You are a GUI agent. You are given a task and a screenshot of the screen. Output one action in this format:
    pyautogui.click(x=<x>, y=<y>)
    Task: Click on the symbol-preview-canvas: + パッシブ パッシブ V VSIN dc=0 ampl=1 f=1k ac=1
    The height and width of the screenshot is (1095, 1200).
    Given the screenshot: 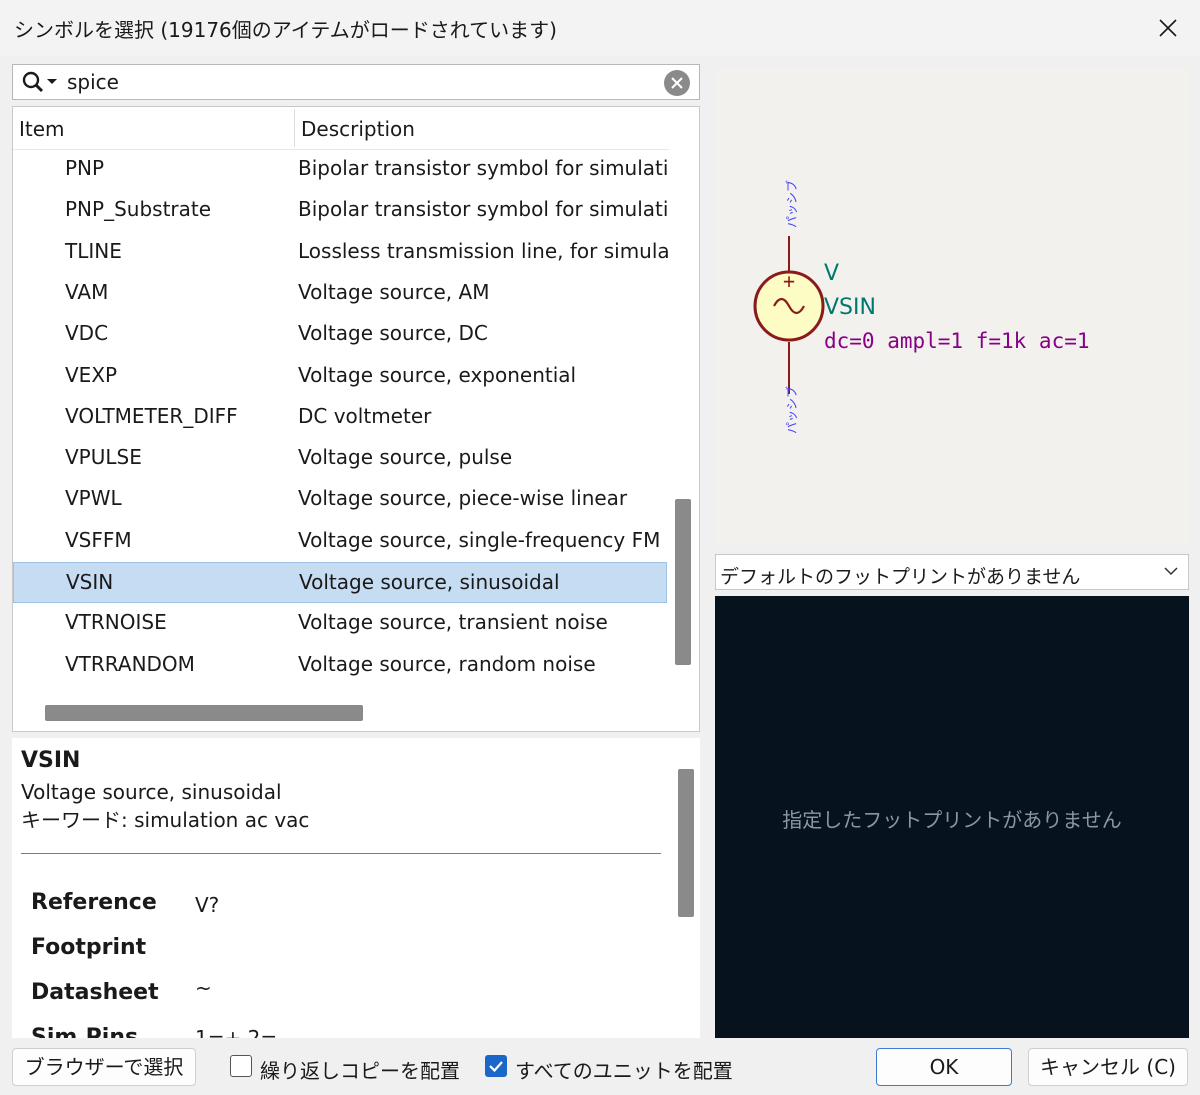 What is the action you would take?
    pyautogui.click(x=921, y=307)
    